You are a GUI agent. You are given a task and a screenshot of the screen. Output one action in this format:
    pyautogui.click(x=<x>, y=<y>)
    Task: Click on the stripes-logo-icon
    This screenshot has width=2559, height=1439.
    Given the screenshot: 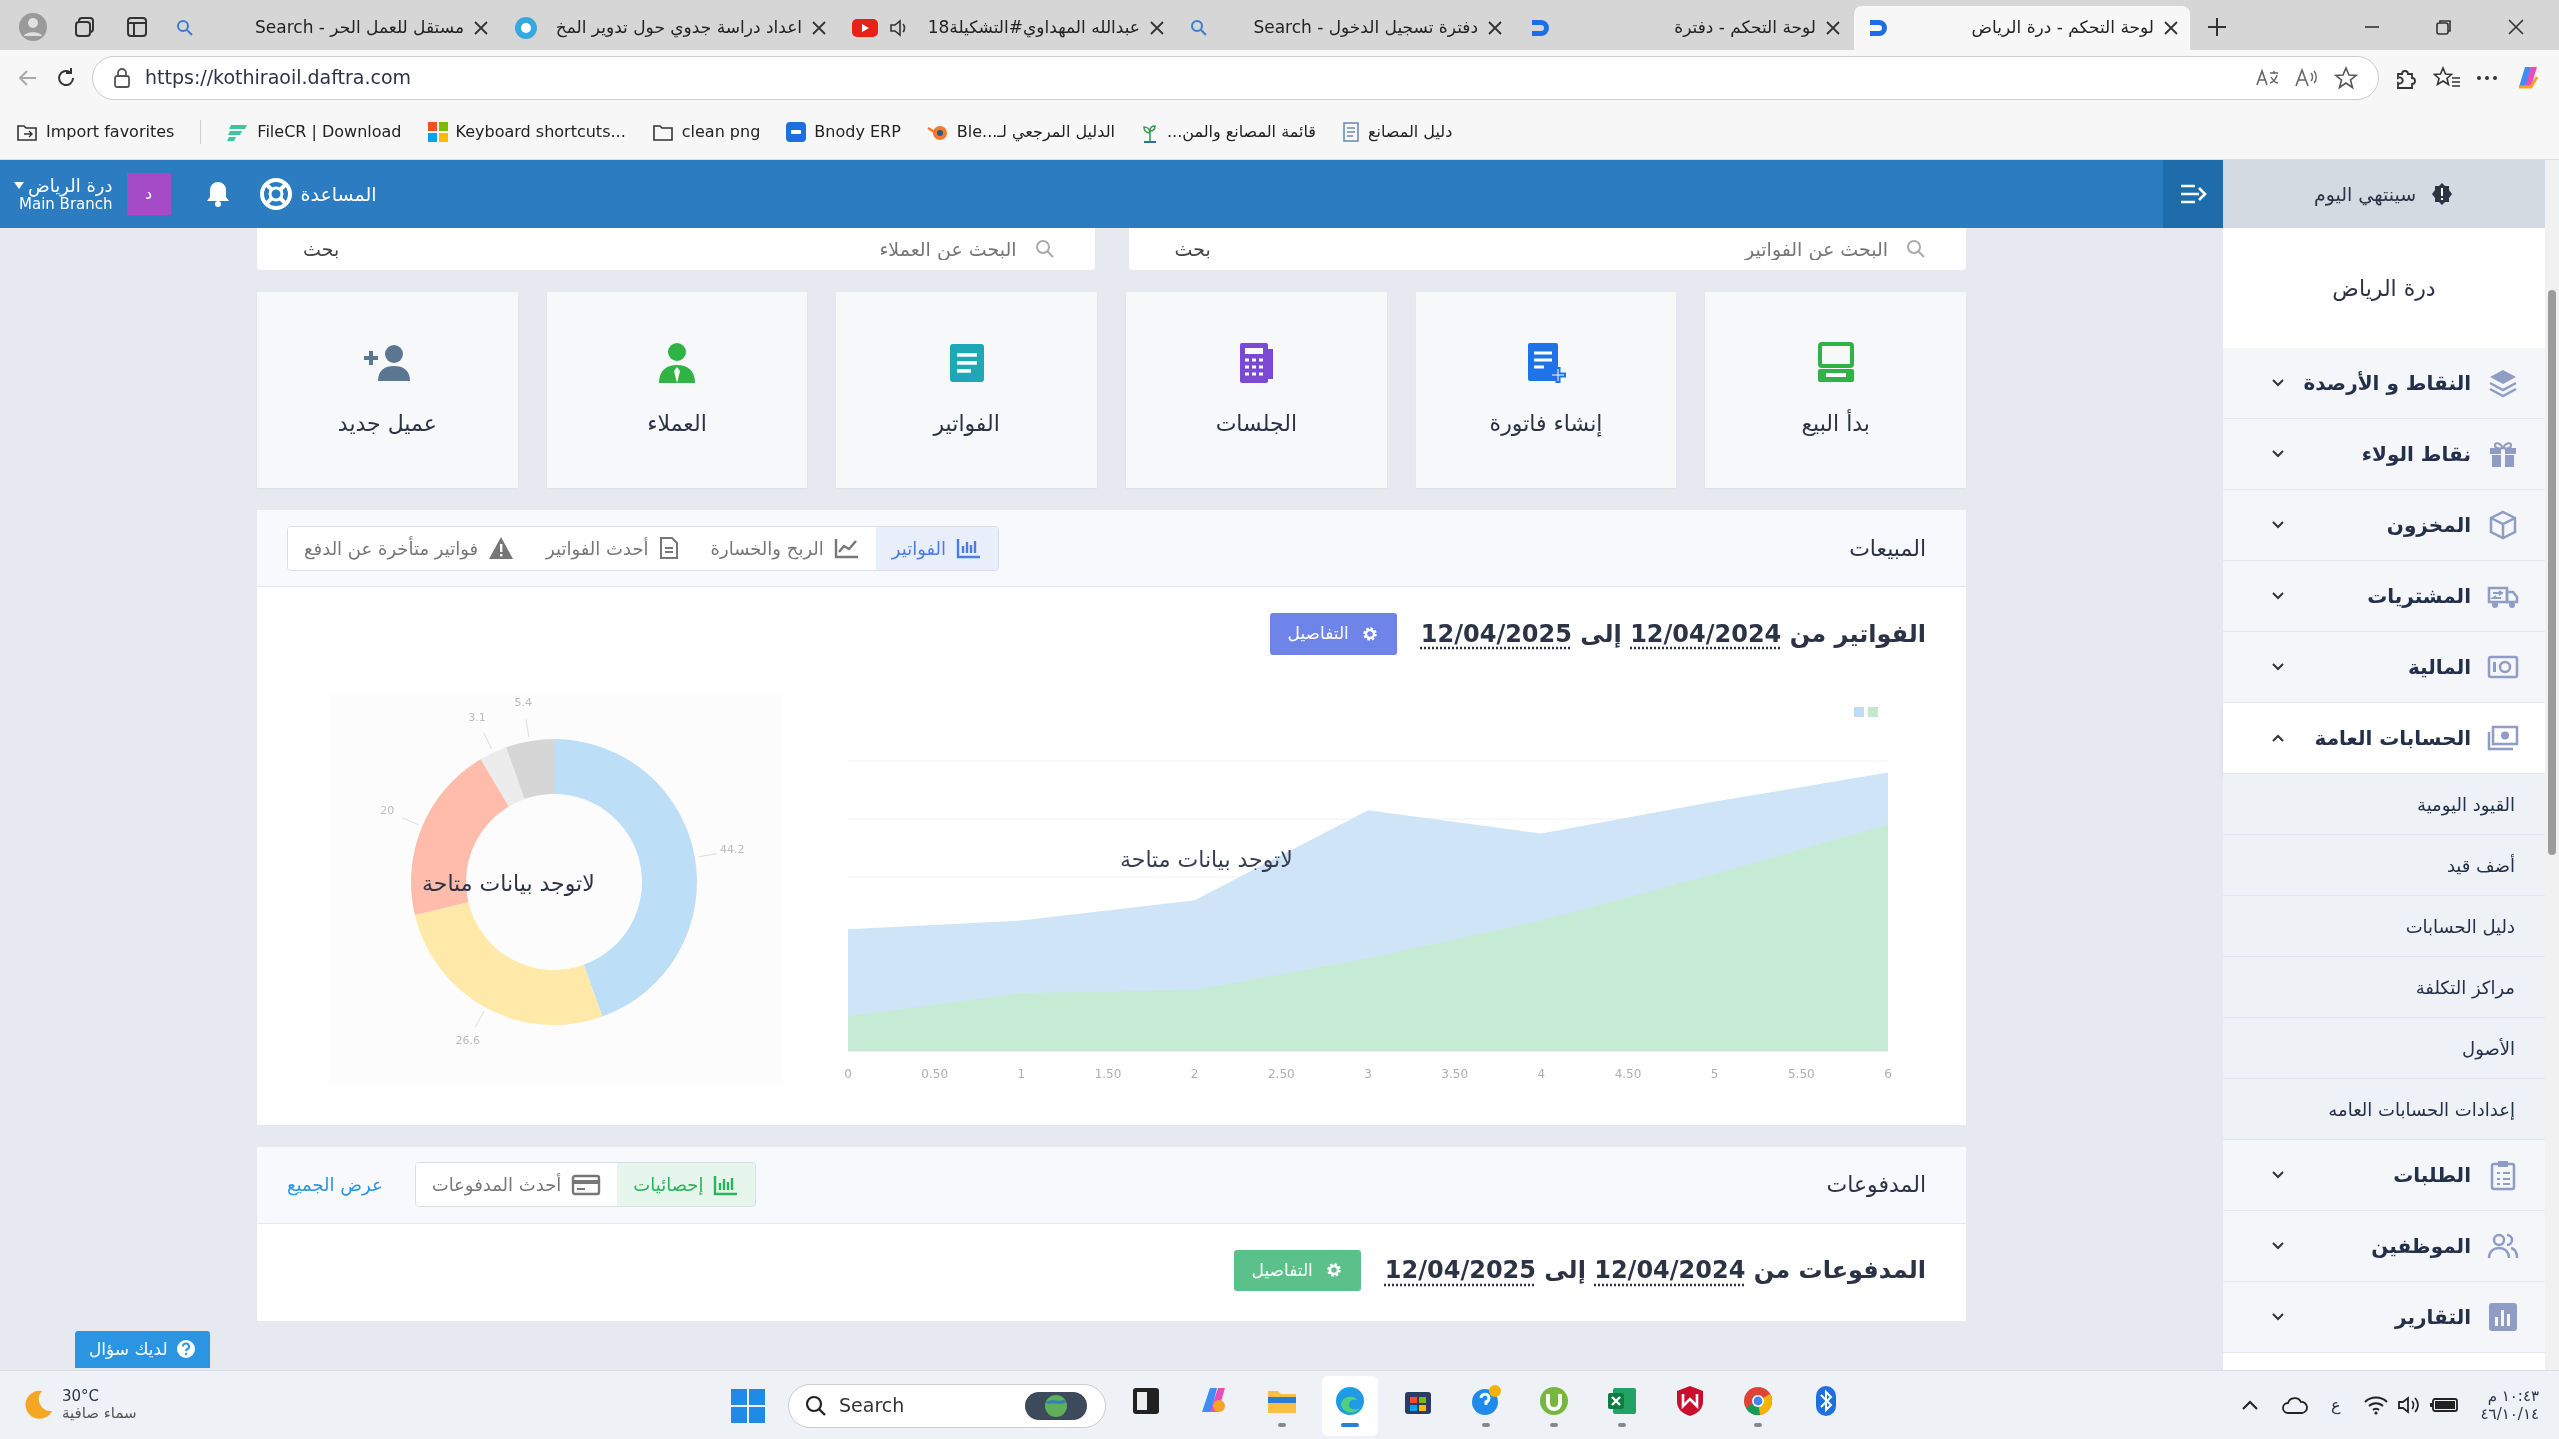 What is the action you would take?
    pyautogui.click(x=238, y=132)
    